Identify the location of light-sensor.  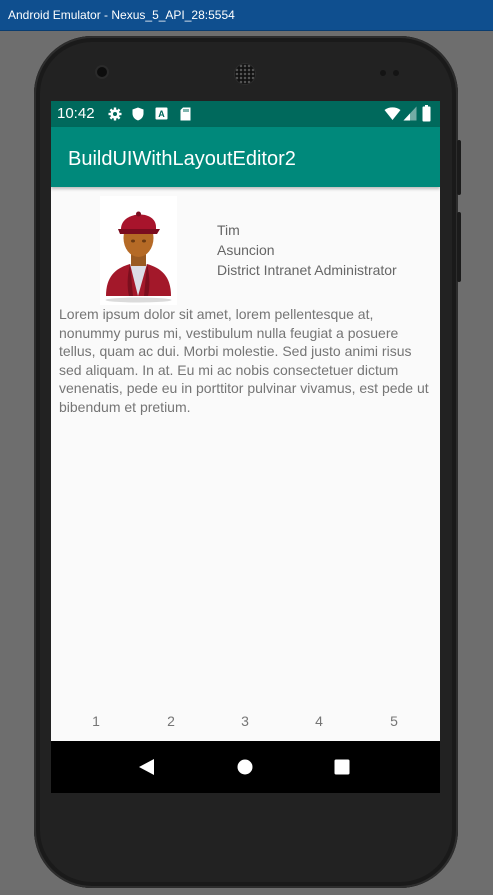
(396, 73).